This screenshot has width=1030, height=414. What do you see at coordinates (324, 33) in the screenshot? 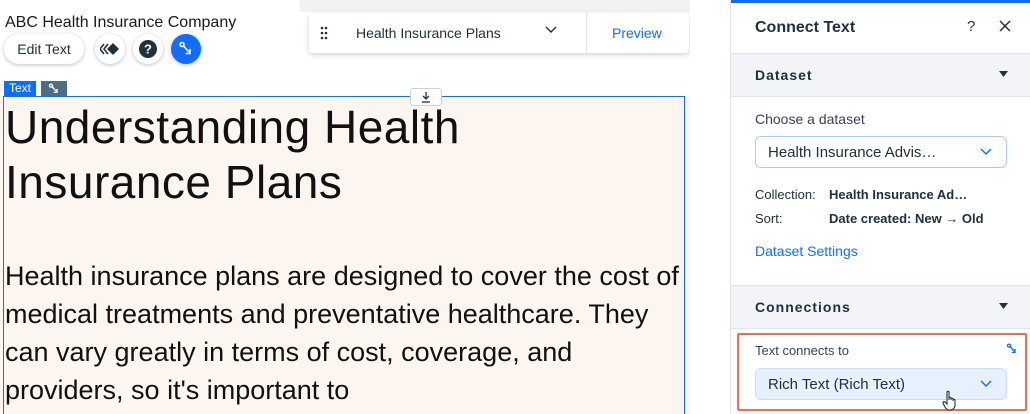
I see `drag-handle-icon` at bounding box center [324, 33].